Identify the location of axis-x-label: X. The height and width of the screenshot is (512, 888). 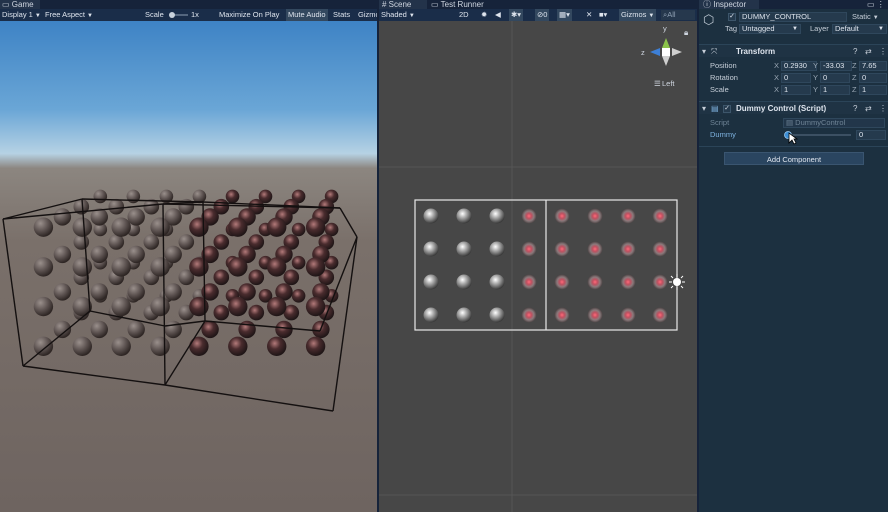
(777, 77).